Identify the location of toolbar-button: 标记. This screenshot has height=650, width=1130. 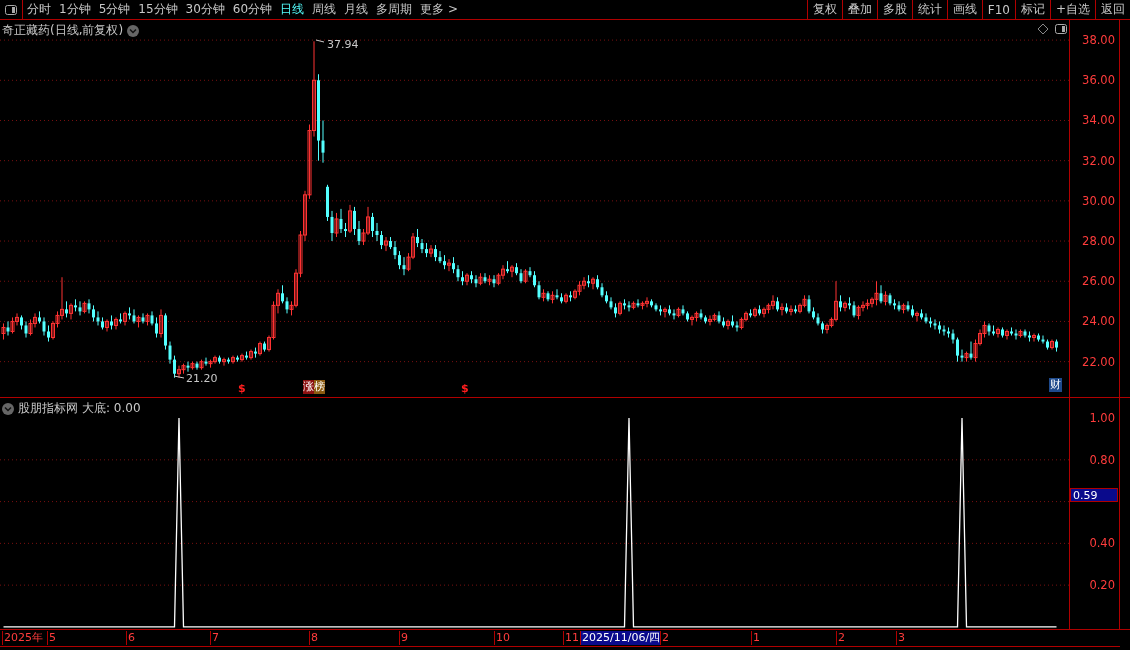
(1032, 9).